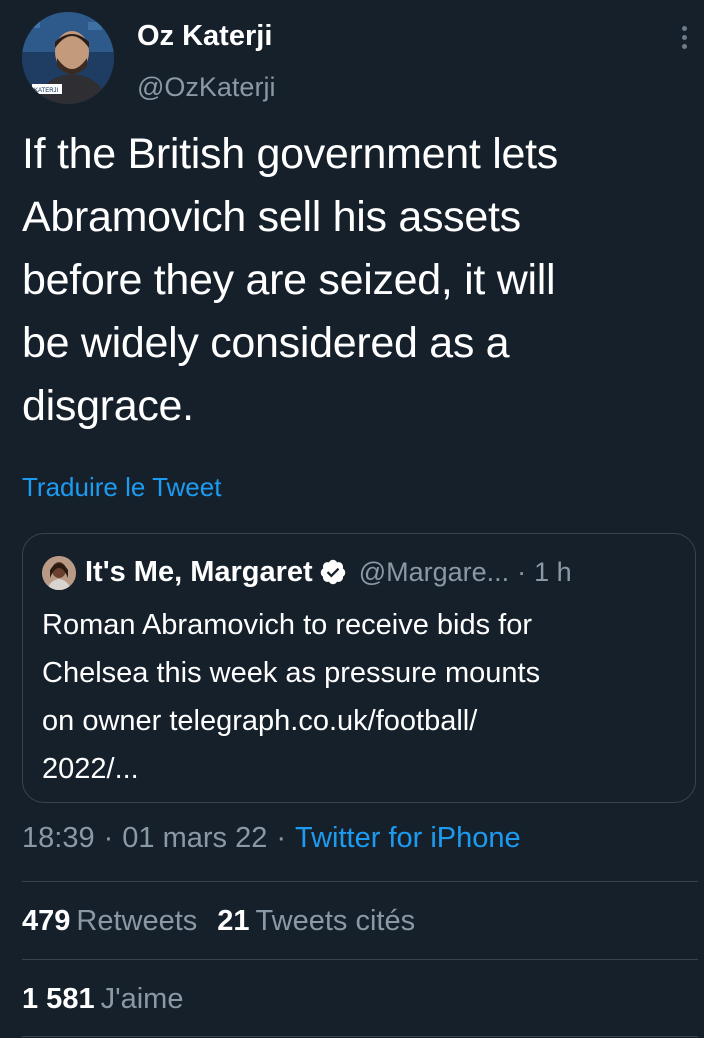 The image size is (704, 1038). I want to click on likes-count: 1 581, so click(58, 999).